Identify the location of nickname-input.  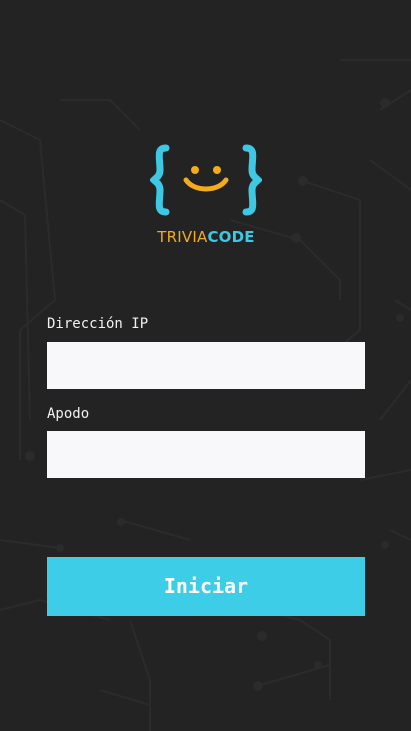
(206, 454).